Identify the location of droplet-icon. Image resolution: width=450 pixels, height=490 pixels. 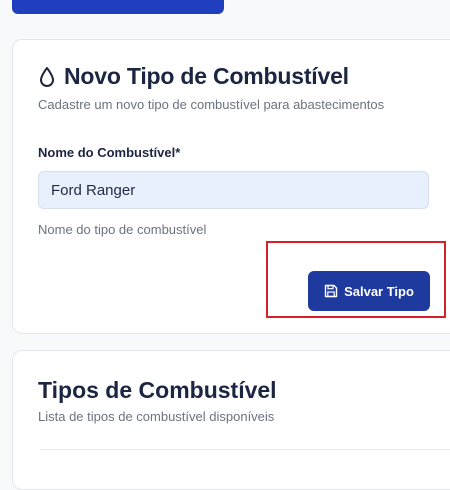
(47, 76).